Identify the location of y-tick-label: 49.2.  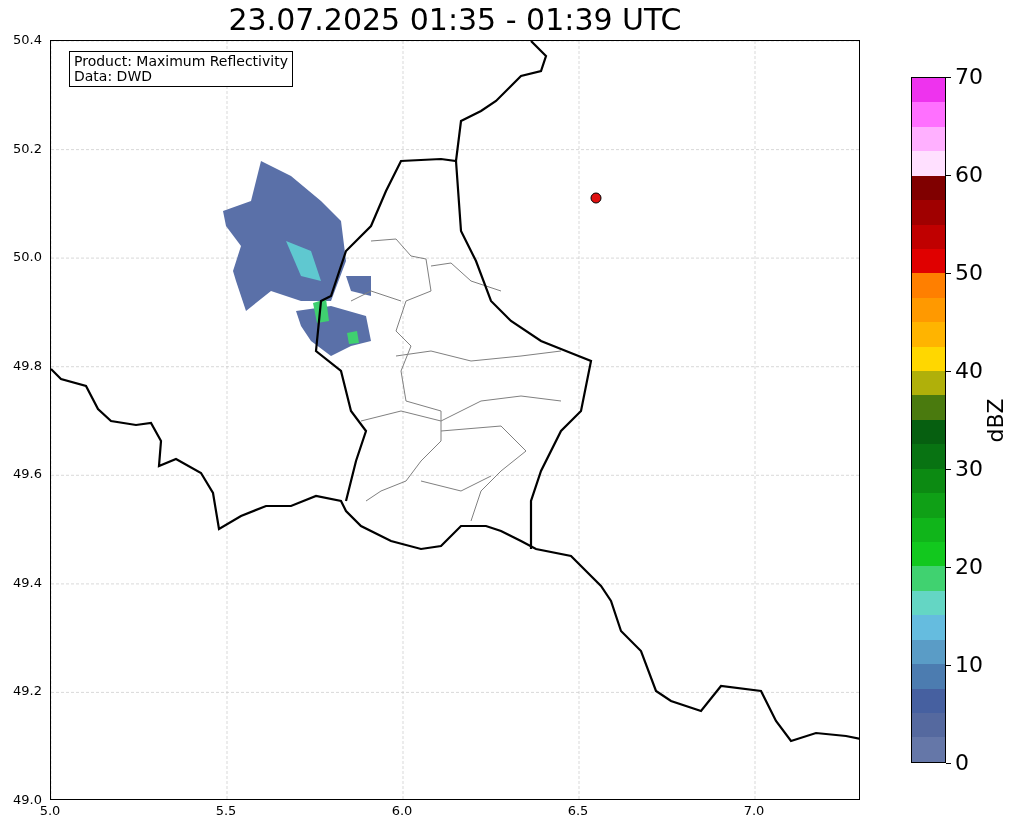
(27, 691).